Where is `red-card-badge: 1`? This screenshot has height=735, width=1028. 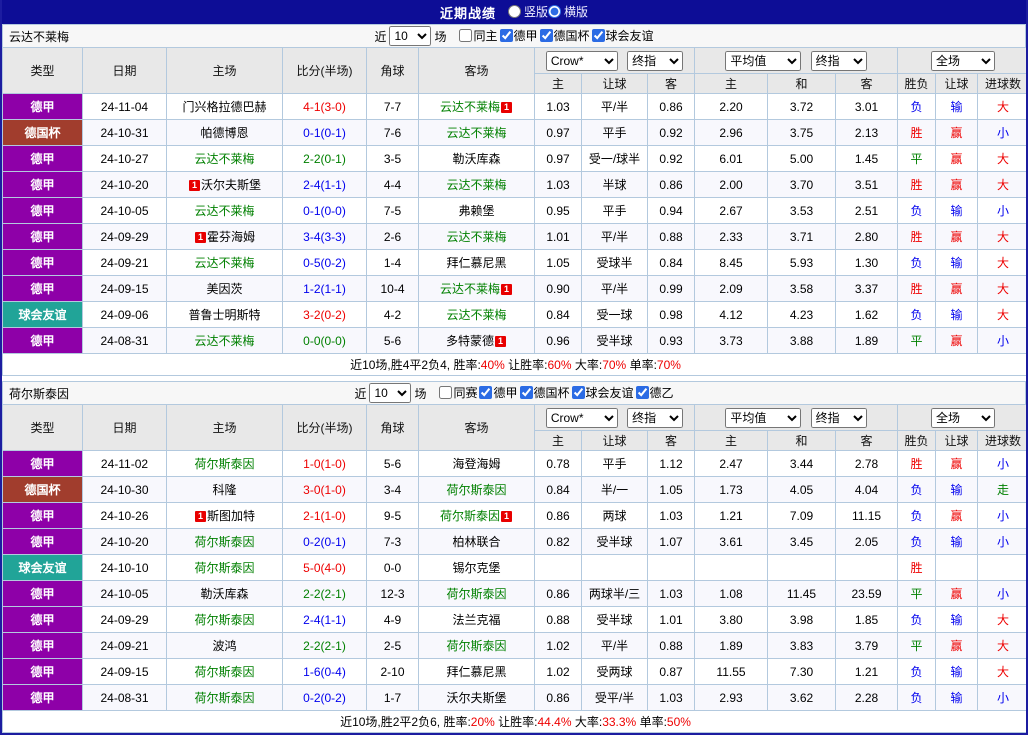 red-card-badge: 1 is located at coordinates (506, 289).